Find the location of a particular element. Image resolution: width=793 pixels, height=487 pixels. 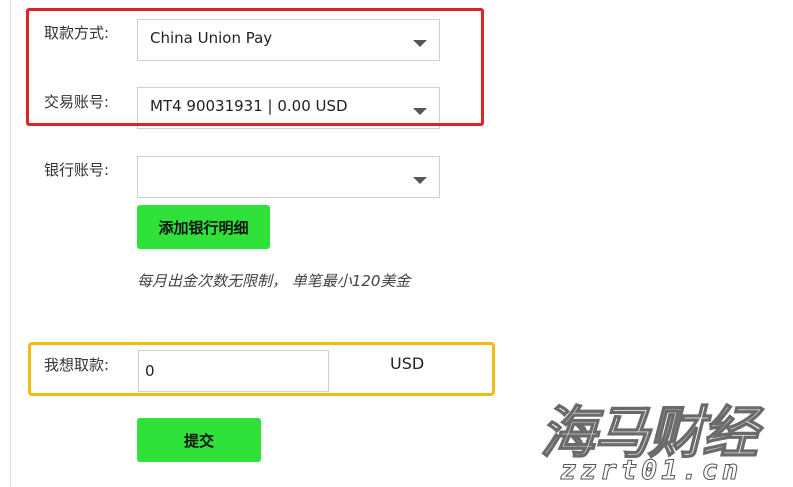

add-bank-details-button: 添加银行明细 is located at coordinates (203, 227).